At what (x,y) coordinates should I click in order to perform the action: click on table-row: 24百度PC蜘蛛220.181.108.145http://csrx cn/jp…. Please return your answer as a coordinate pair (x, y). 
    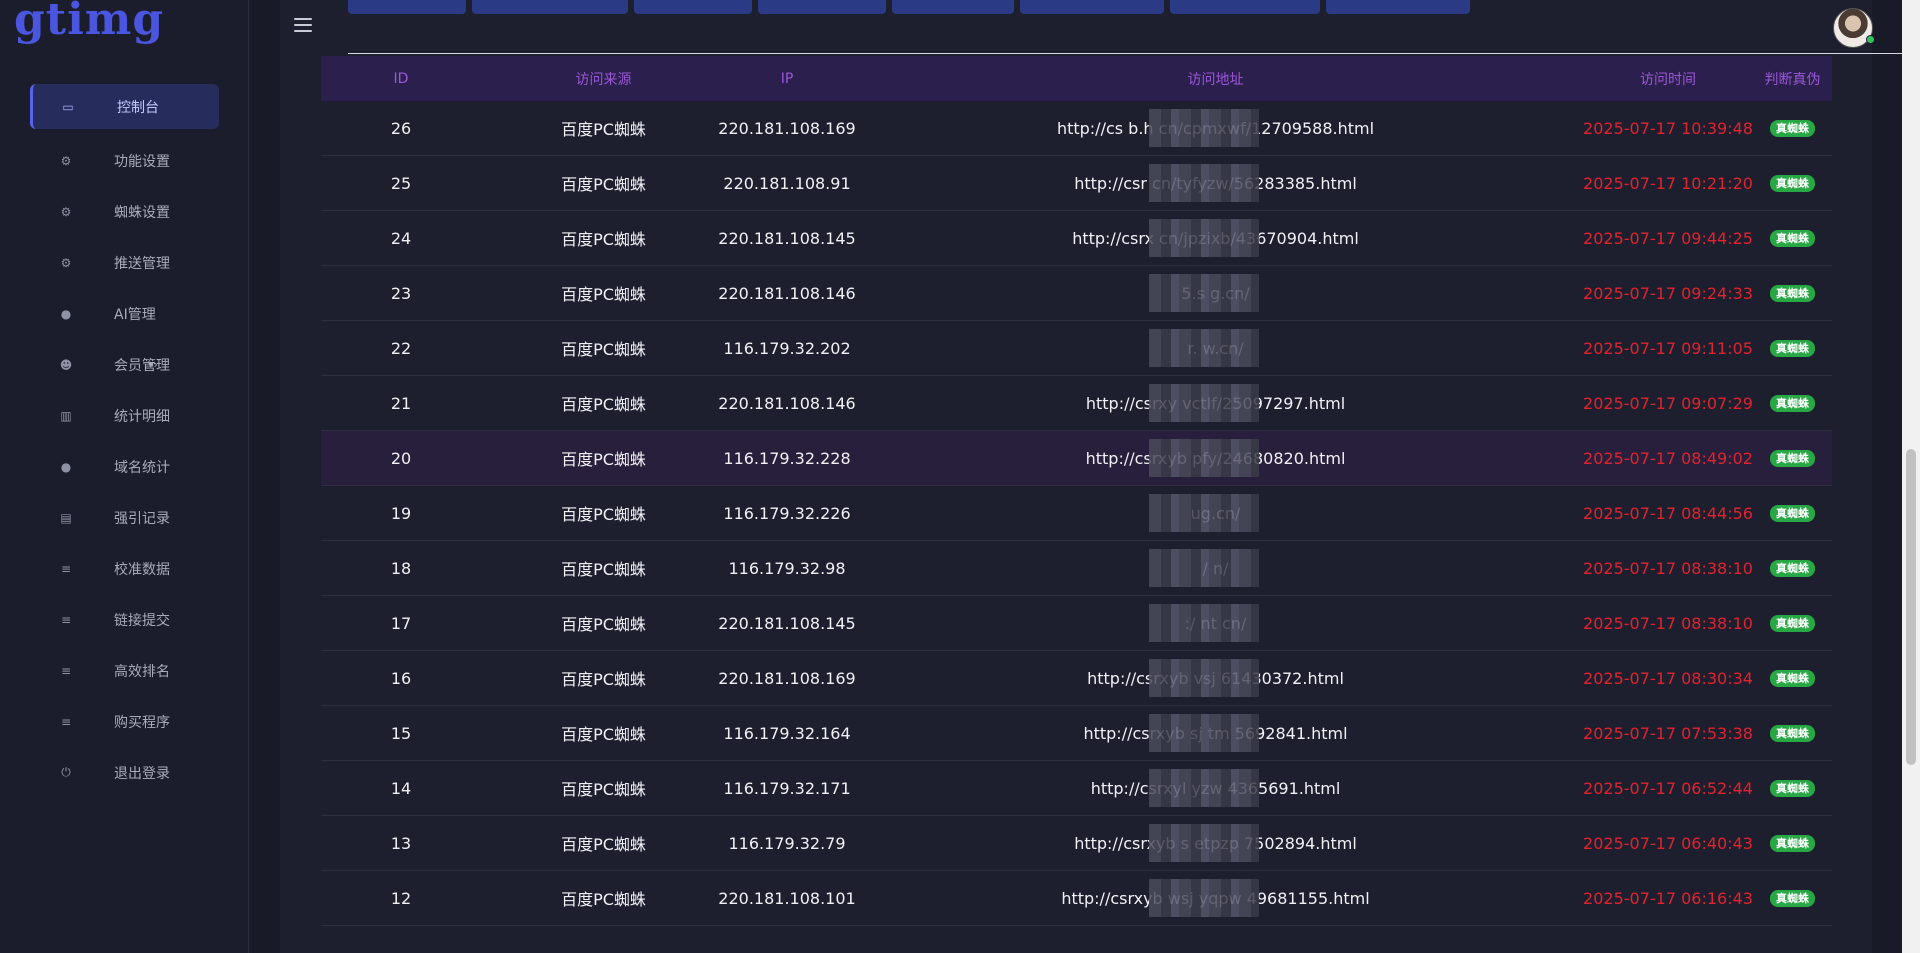
    Looking at the image, I should click on (1076, 238).